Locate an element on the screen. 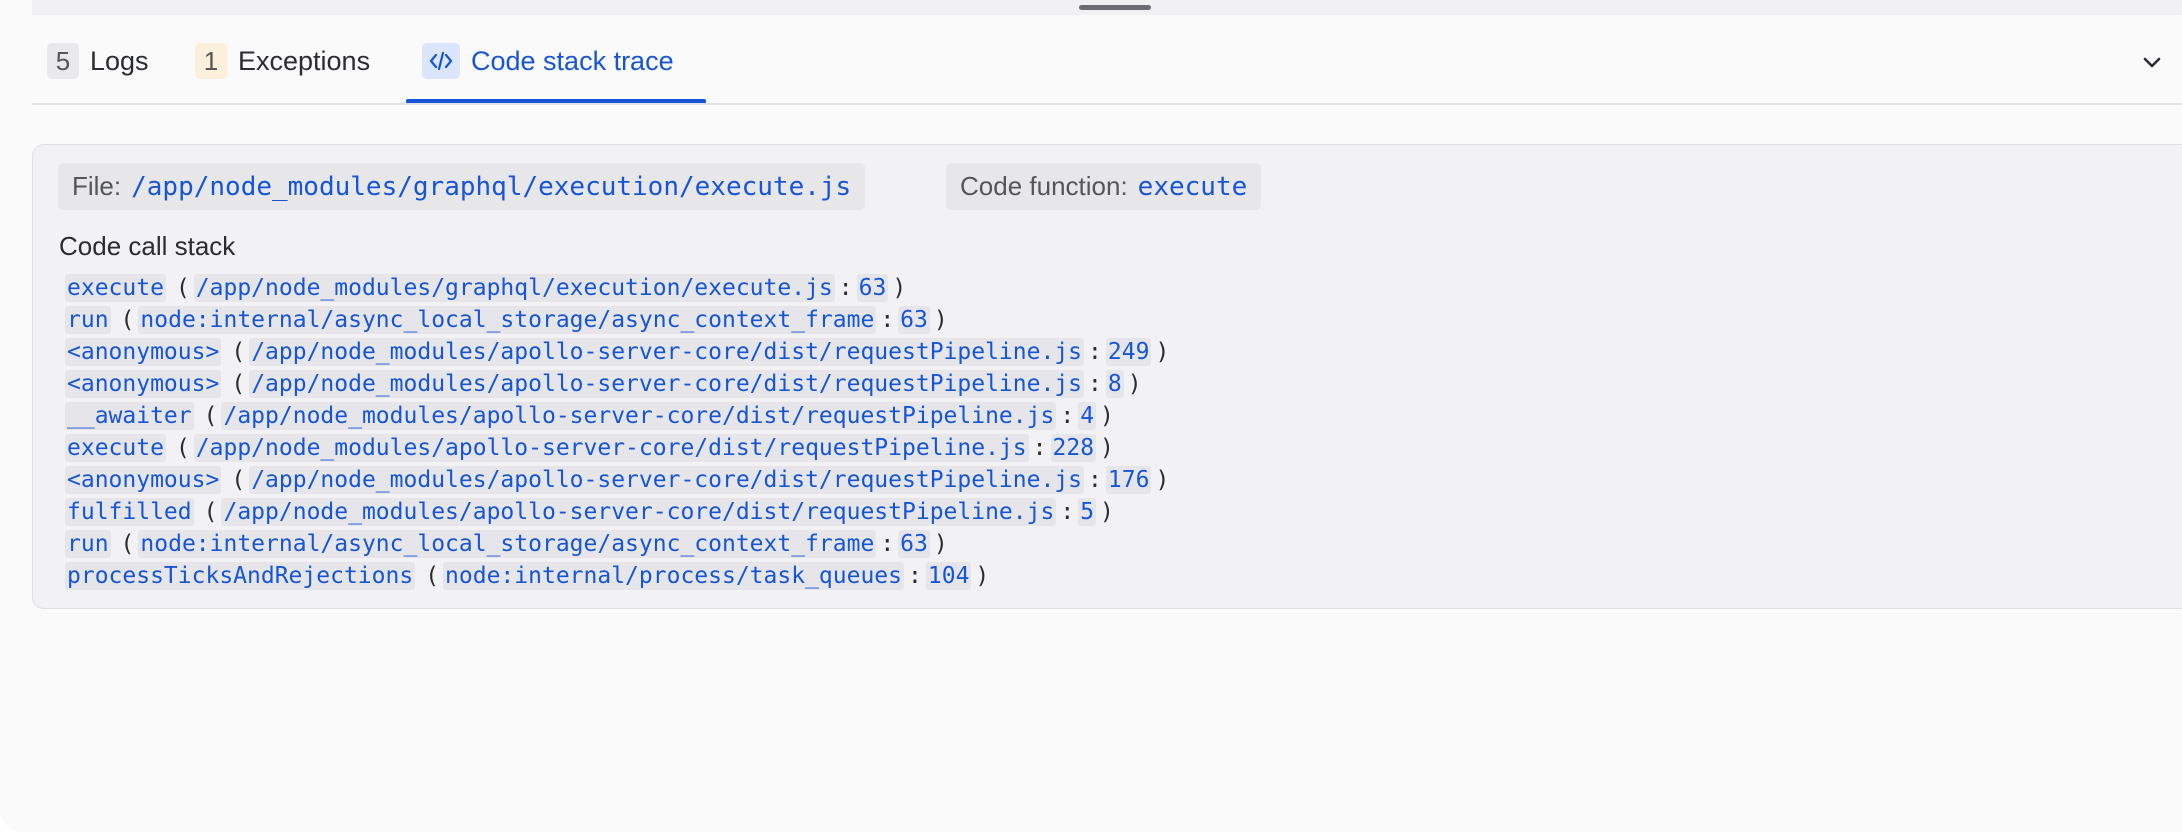 This screenshot has height=832, width=2182. frame-line-number: 249 is located at coordinates (1128, 352).